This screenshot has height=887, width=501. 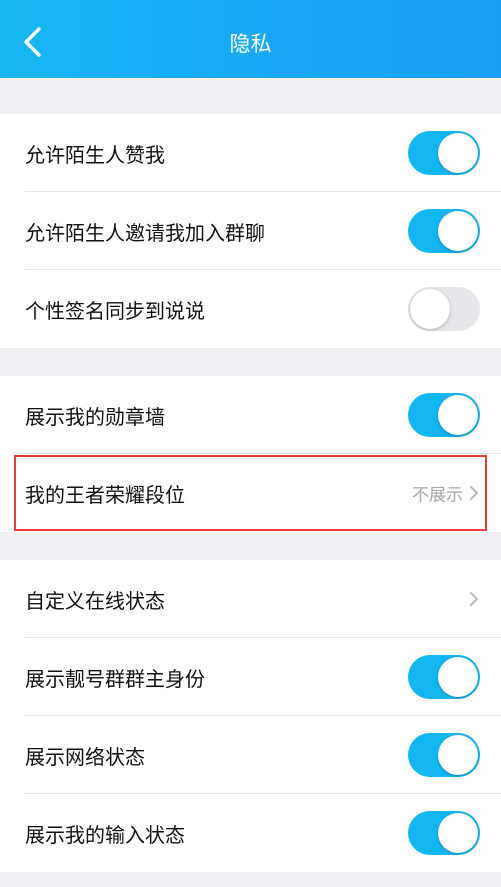 What do you see at coordinates (95, 154) in the screenshot?
I see `setting-label: 允许陌生人赞我` at bounding box center [95, 154].